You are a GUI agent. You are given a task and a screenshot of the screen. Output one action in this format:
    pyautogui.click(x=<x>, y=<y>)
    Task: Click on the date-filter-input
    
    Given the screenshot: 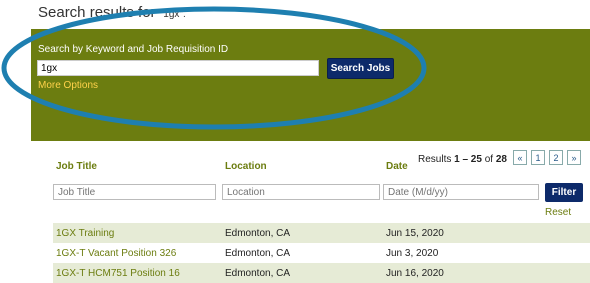 What is the action you would take?
    pyautogui.click(x=461, y=192)
    